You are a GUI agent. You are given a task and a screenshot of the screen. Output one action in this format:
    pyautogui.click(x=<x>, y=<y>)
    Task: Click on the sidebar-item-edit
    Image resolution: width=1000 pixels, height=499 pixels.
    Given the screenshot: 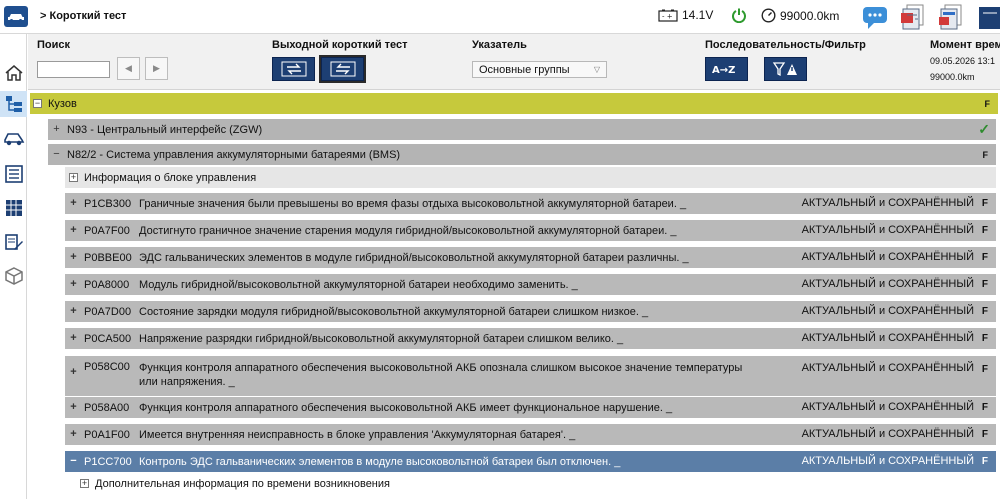 What is the action you would take?
    pyautogui.click(x=13, y=242)
    